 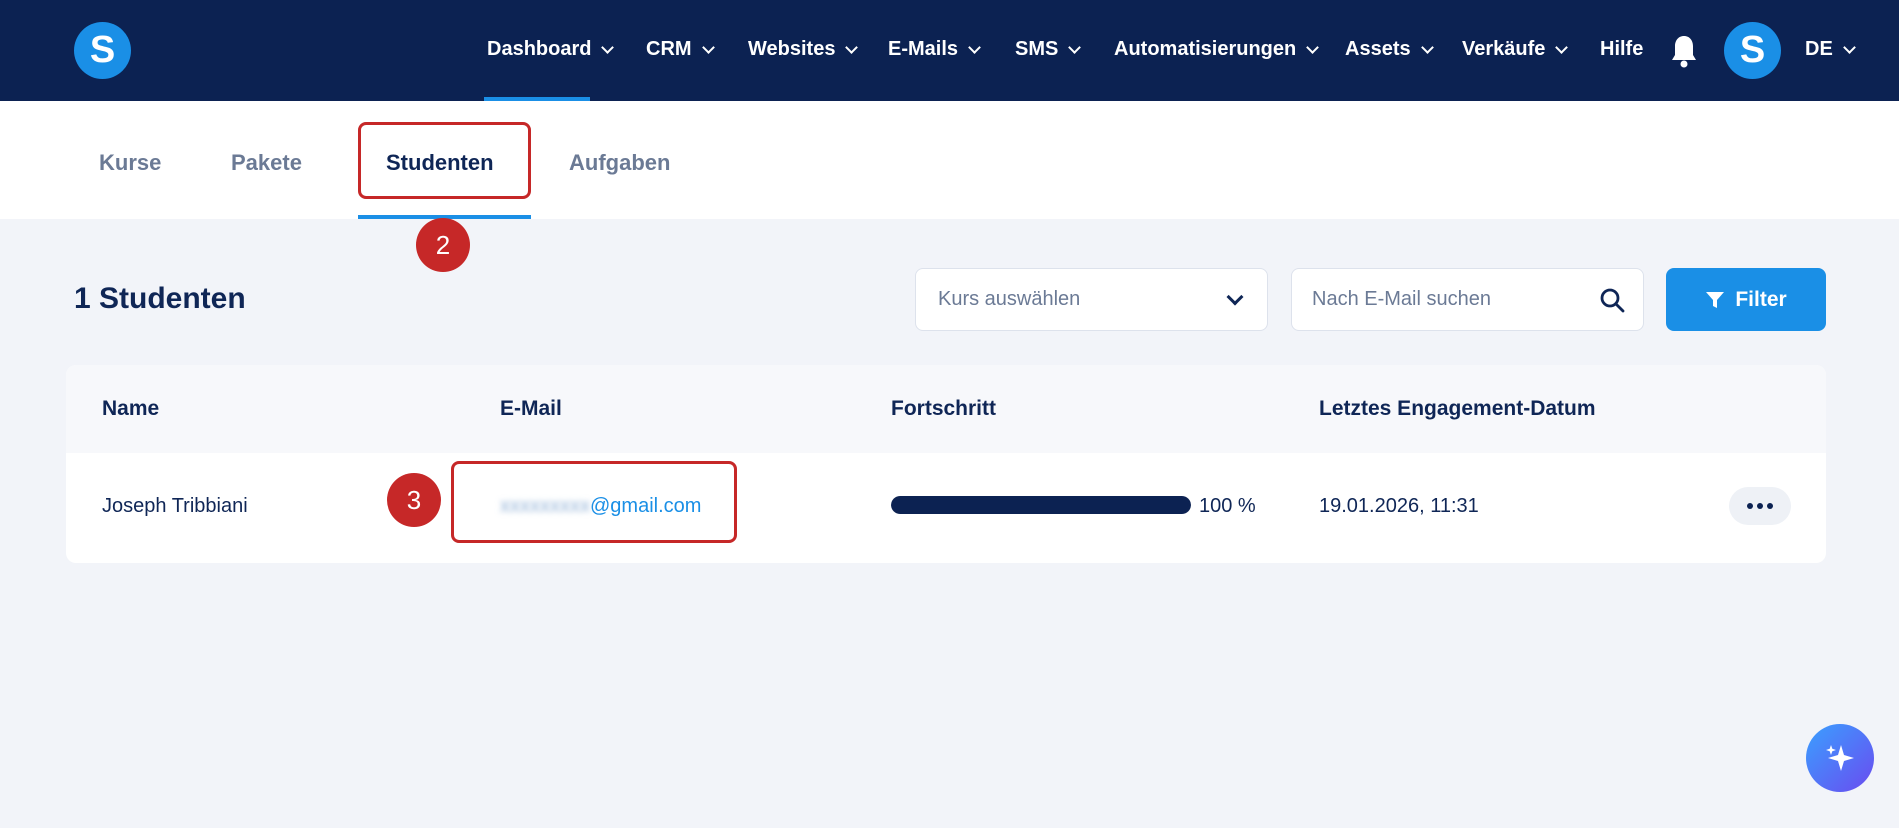 What do you see at coordinates (539, 49) in the screenshot?
I see `nav-item-label: Dashboard` at bounding box center [539, 49].